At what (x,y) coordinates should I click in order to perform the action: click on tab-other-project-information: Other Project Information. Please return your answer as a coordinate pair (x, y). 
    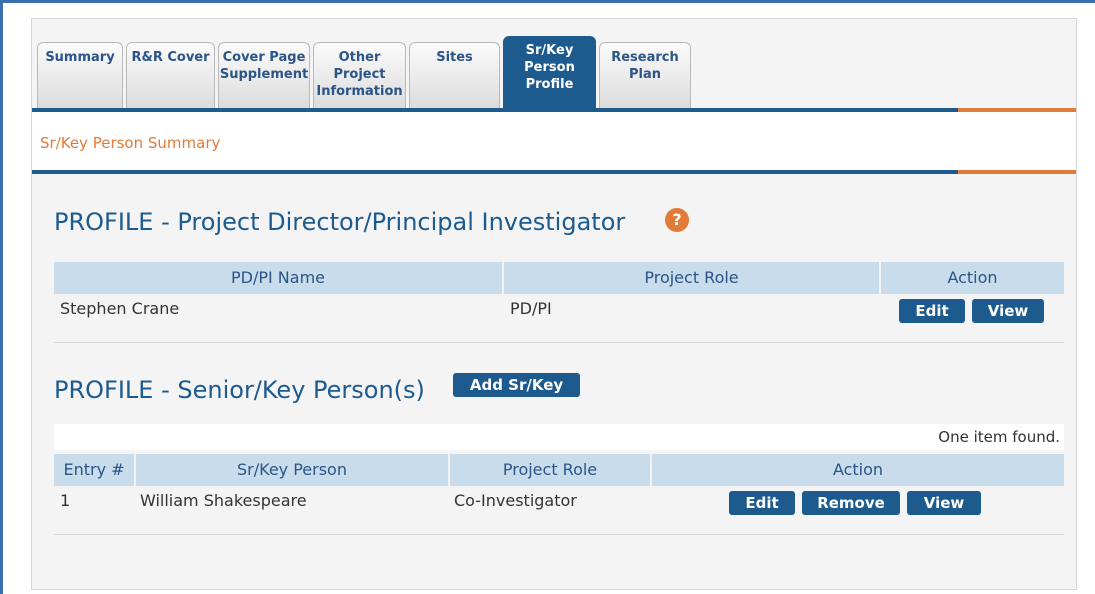
    Looking at the image, I should click on (359, 75).